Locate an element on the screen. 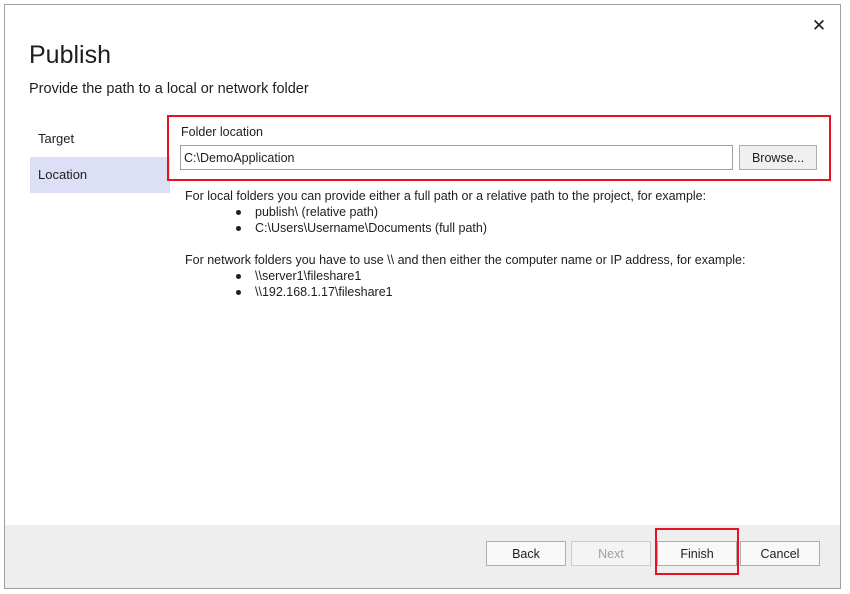  finish-button: Finish is located at coordinates (697, 553).